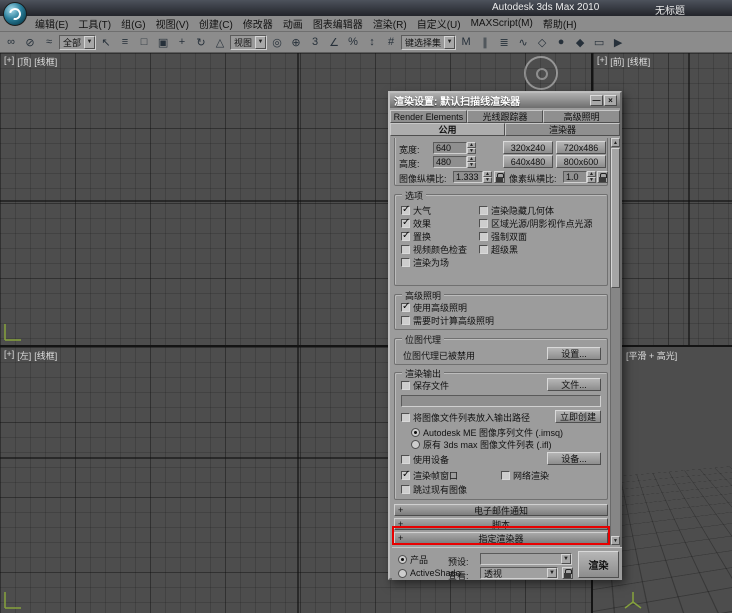 The image size is (732, 613). Describe the element at coordinates (450, 148) in the screenshot. I see `width-field: 640` at that location.